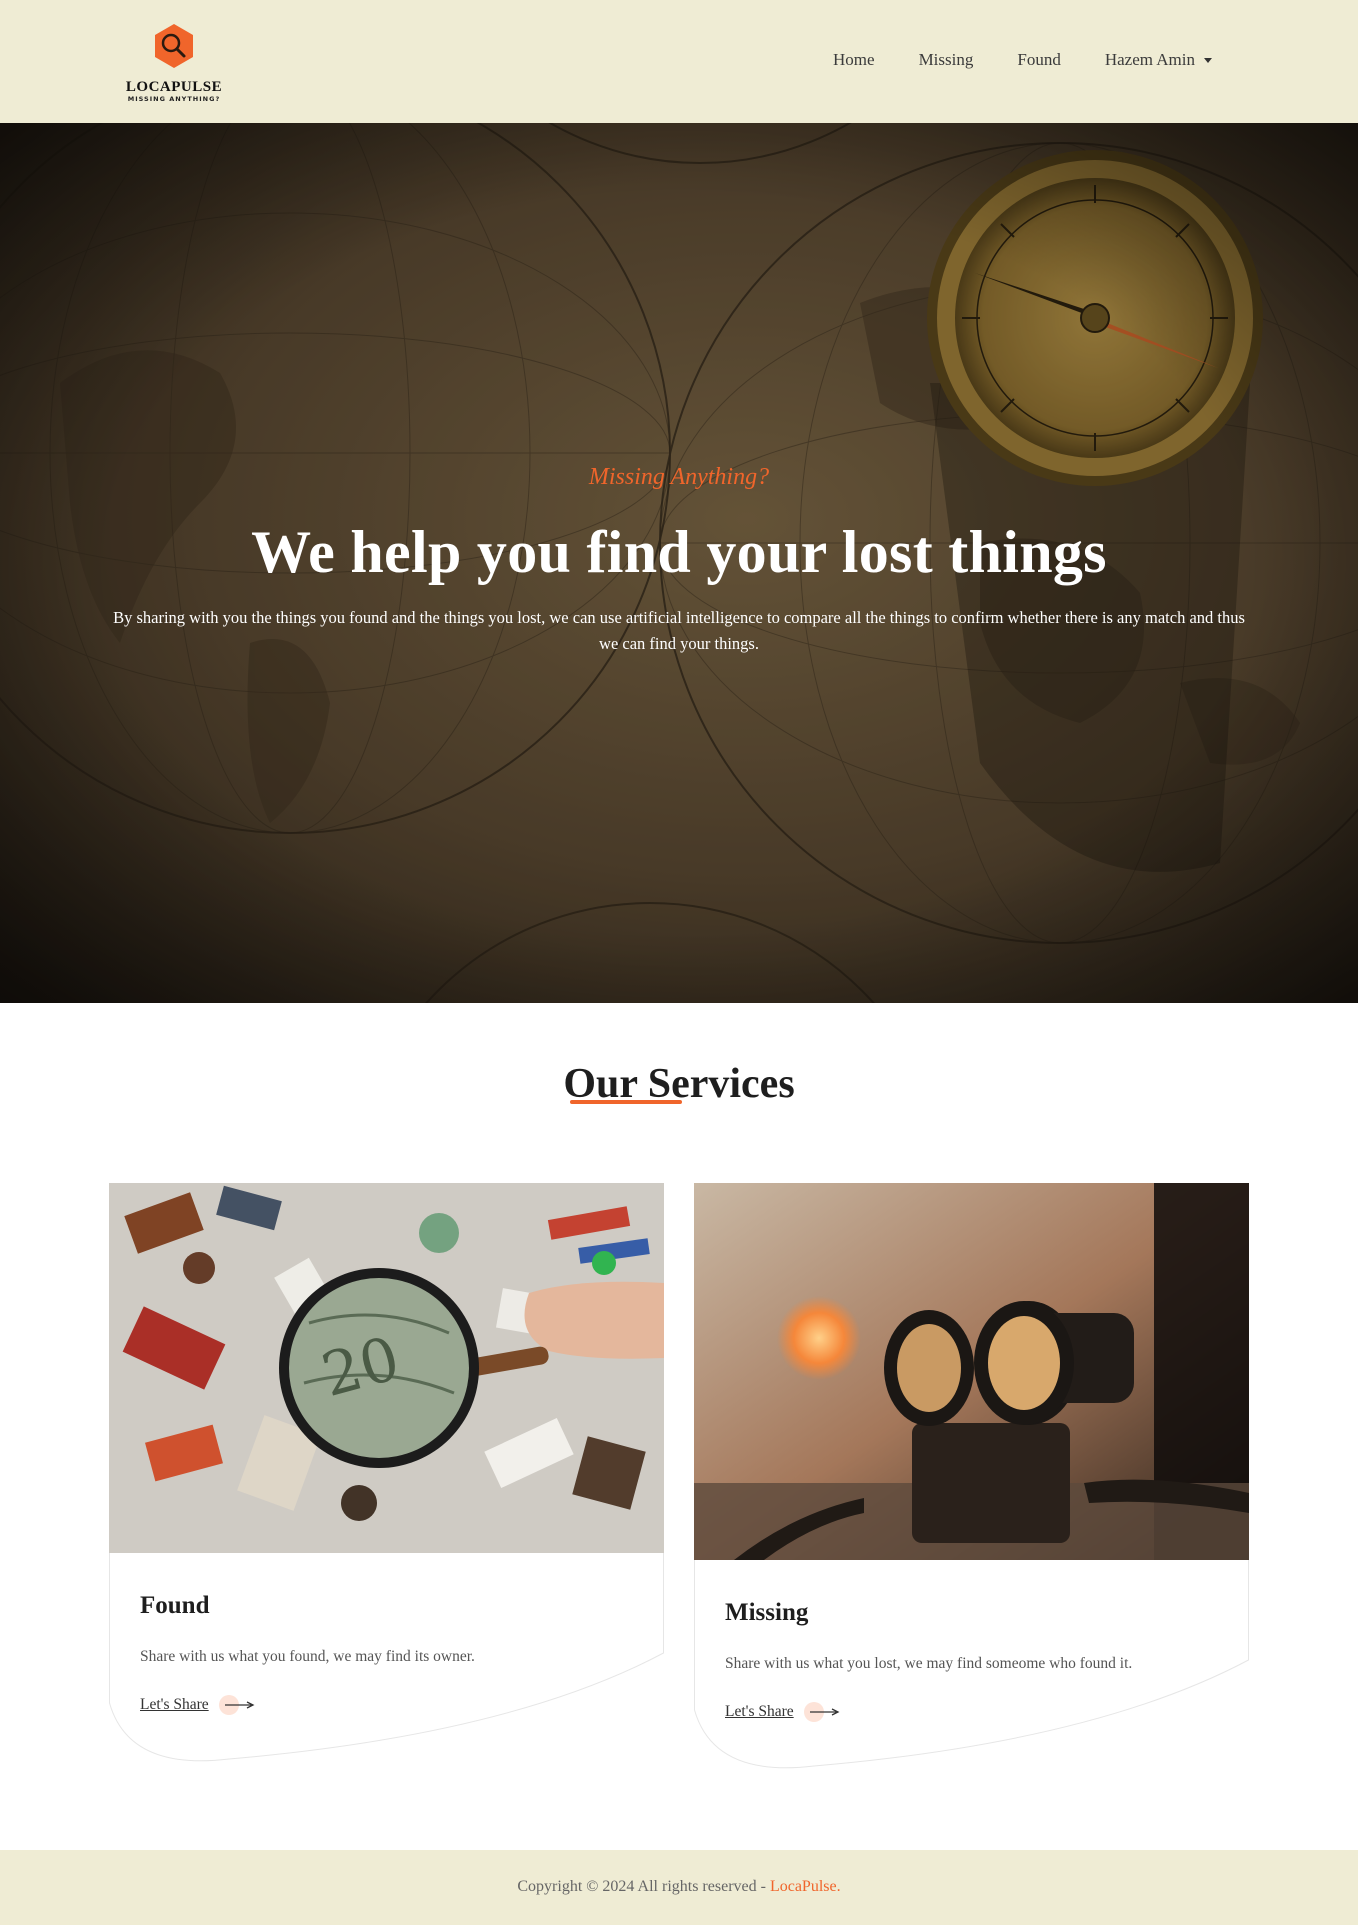 The width and height of the screenshot is (1358, 1925). I want to click on nav-missing-label: Missing, so click(946, 59).